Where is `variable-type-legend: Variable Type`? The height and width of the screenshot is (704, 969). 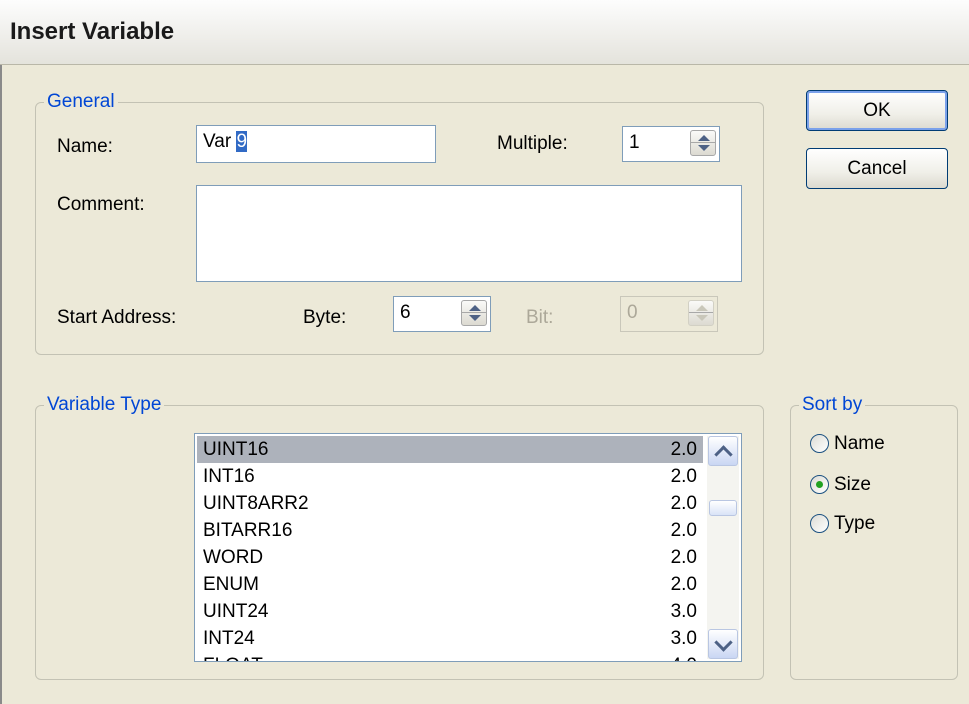 variable-type-legend: Variable Type is located at coordinates (104, 405).